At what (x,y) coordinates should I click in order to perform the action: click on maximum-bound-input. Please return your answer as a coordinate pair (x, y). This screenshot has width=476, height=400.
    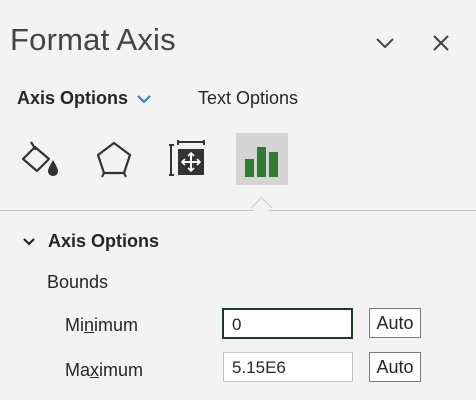
    Looking at the image, I should click on (288, 367).